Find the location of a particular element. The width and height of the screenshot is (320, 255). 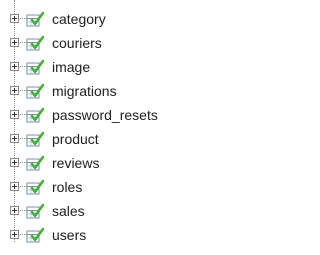

table-name-label: couriers is located at coordinates (77, 43).